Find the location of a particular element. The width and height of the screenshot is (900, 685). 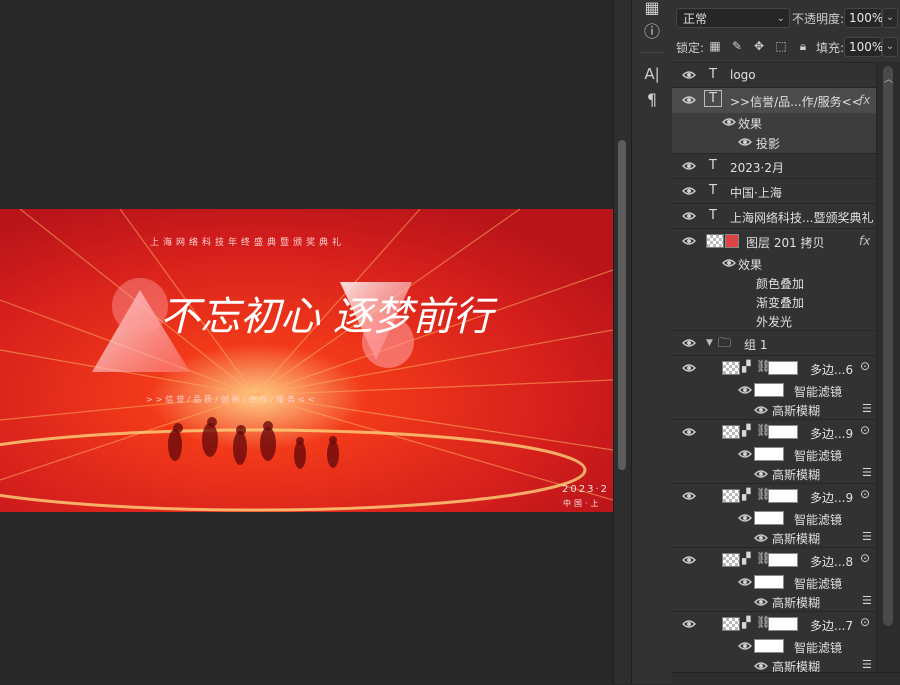

character-icon: A| is located at coordinates (652, 74).